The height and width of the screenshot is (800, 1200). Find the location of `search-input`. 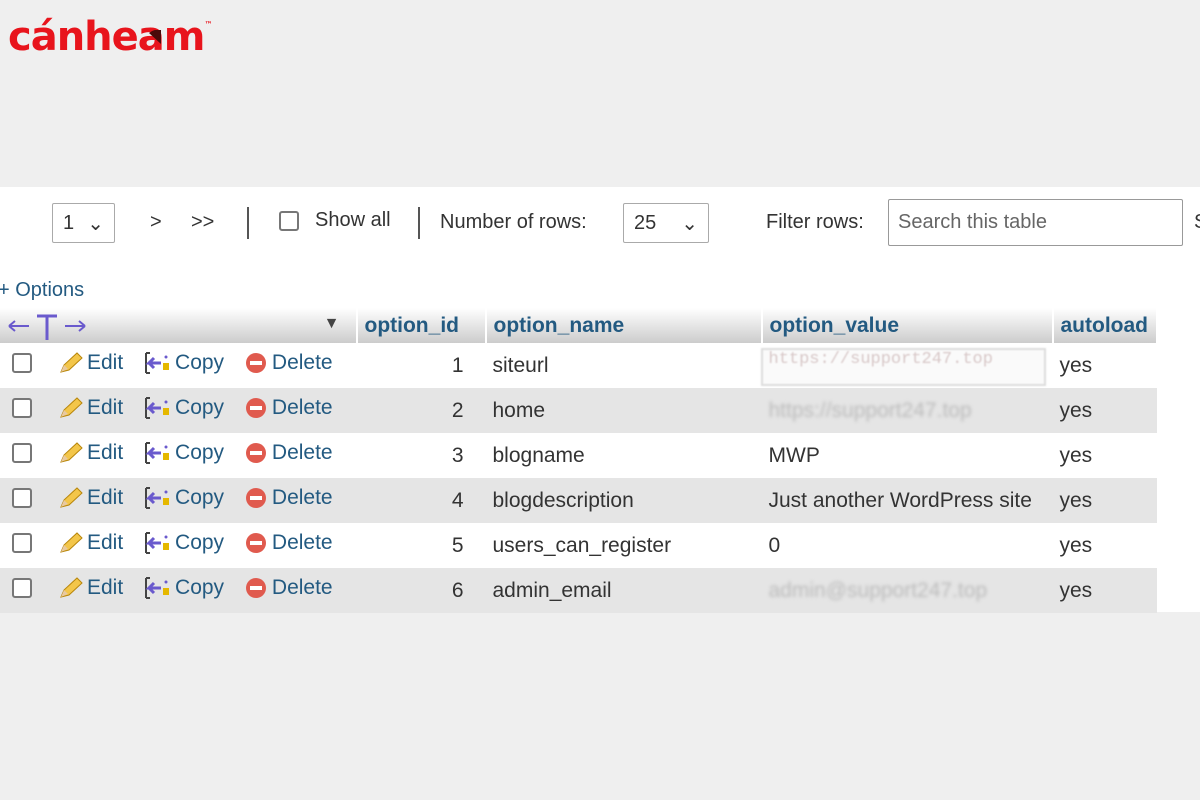

search-input is located at coordinates (1035, 222).